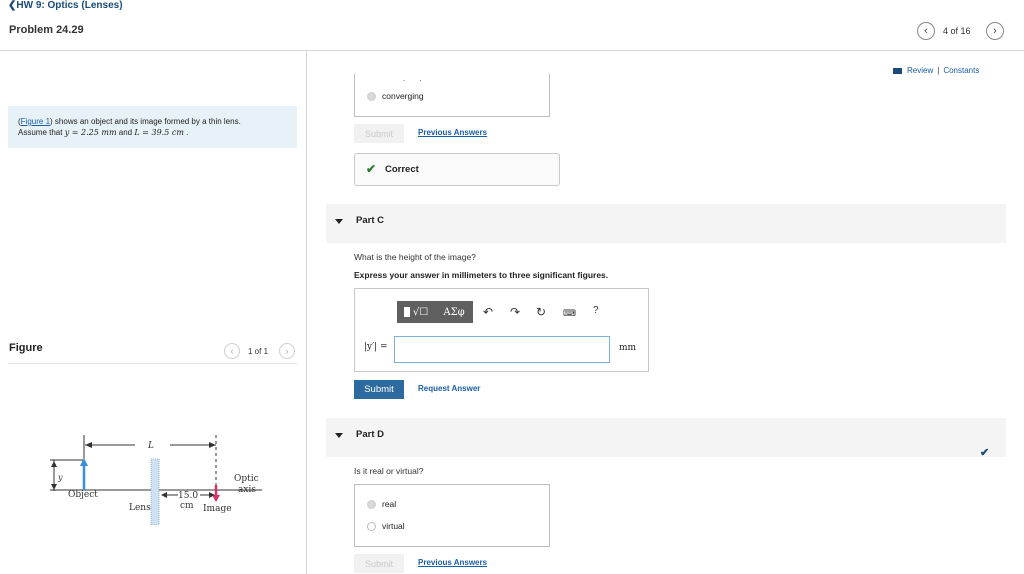 This screenshot has width=1024, height=574. What do you see at coordinates (40, 132) in the screenshot?
I see `statement-assume: Assume that` at bounding box center [40, 132].